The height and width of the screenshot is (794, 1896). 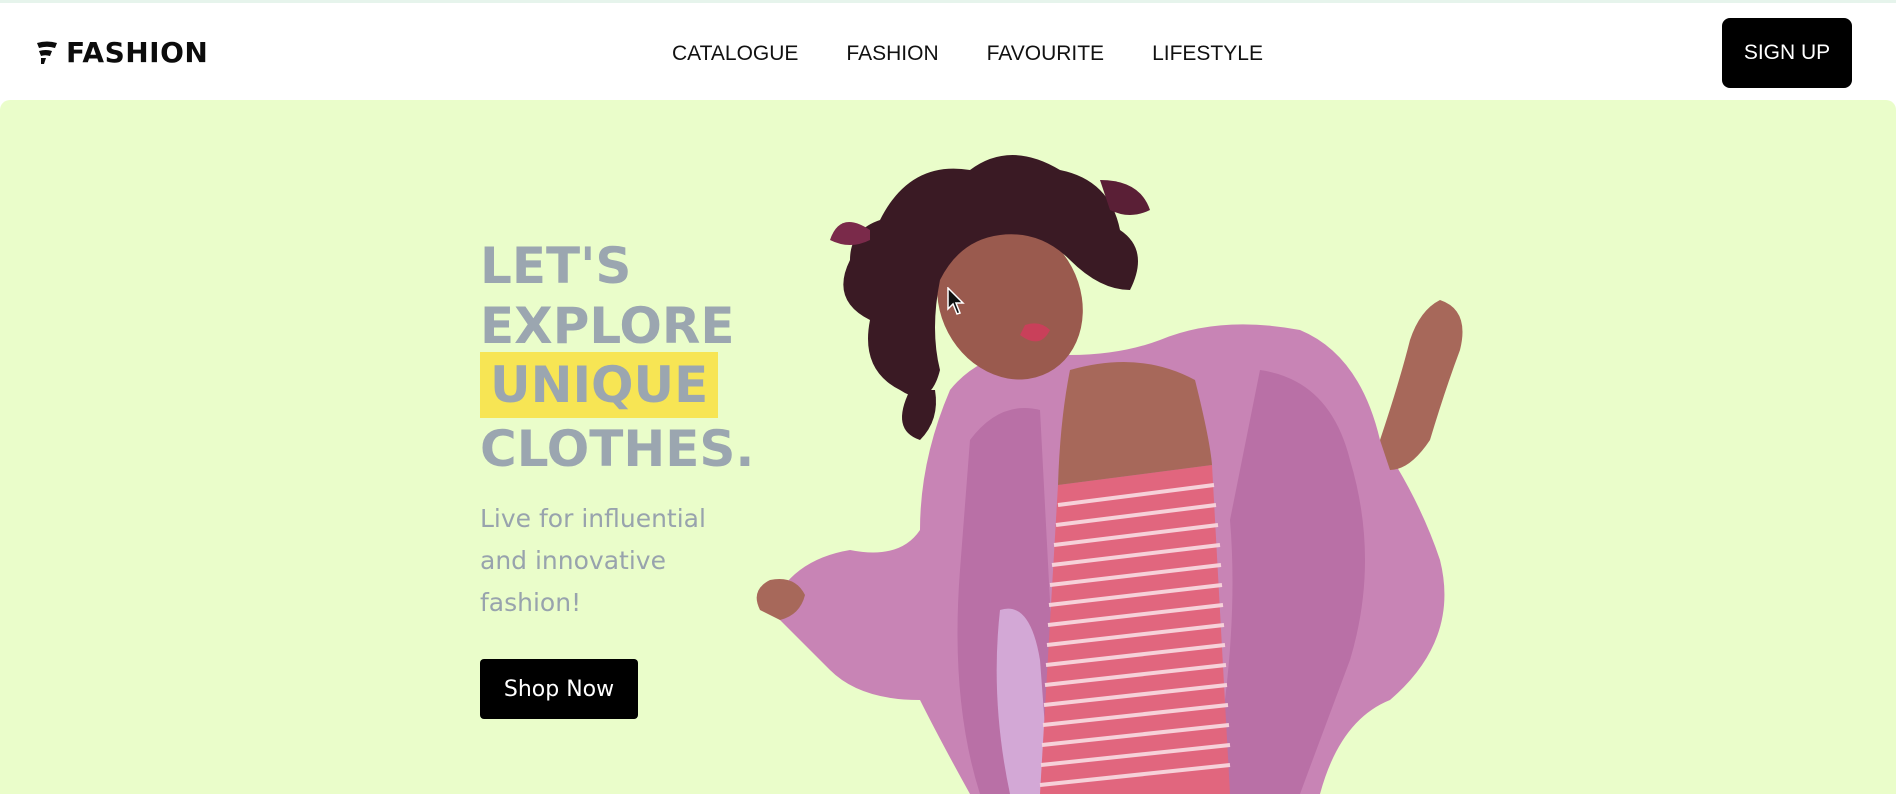 What do you see at coordinates (599, 385) in the screenshot?
I see `headline-highlight: UNIQUE` at bounding box center [599, 385].